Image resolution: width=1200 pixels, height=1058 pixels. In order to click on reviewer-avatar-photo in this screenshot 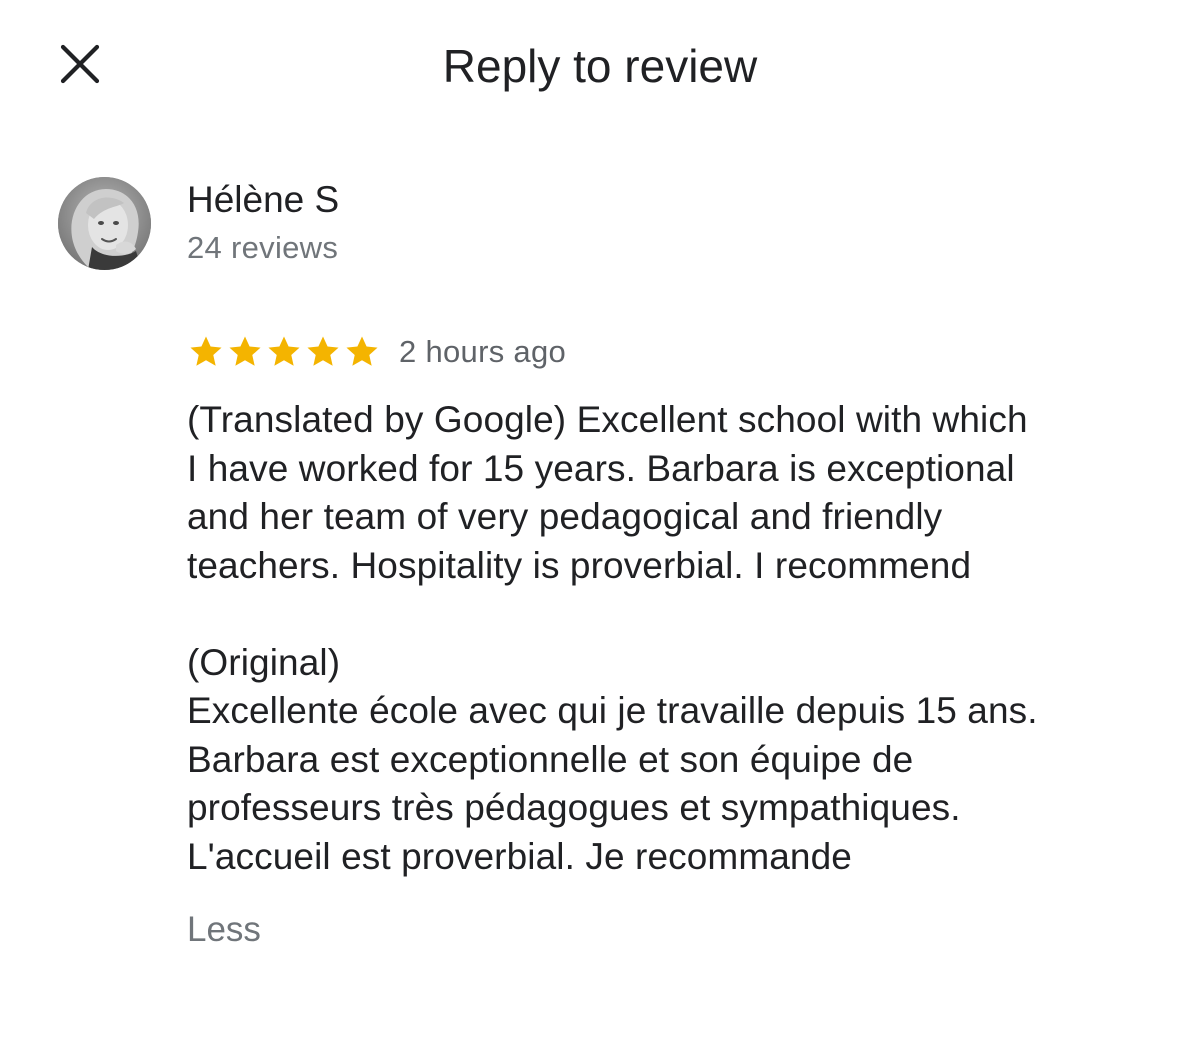, I will do `click(104, 223)`.